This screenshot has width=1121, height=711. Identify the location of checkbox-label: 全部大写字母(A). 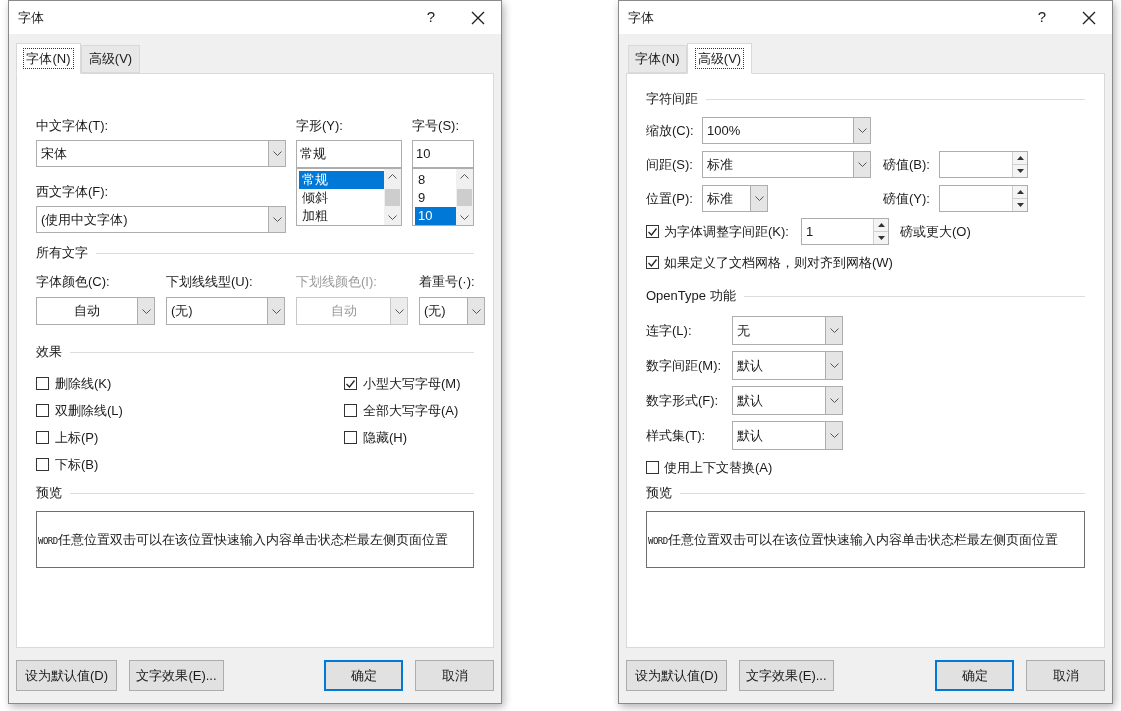
(411, 410).